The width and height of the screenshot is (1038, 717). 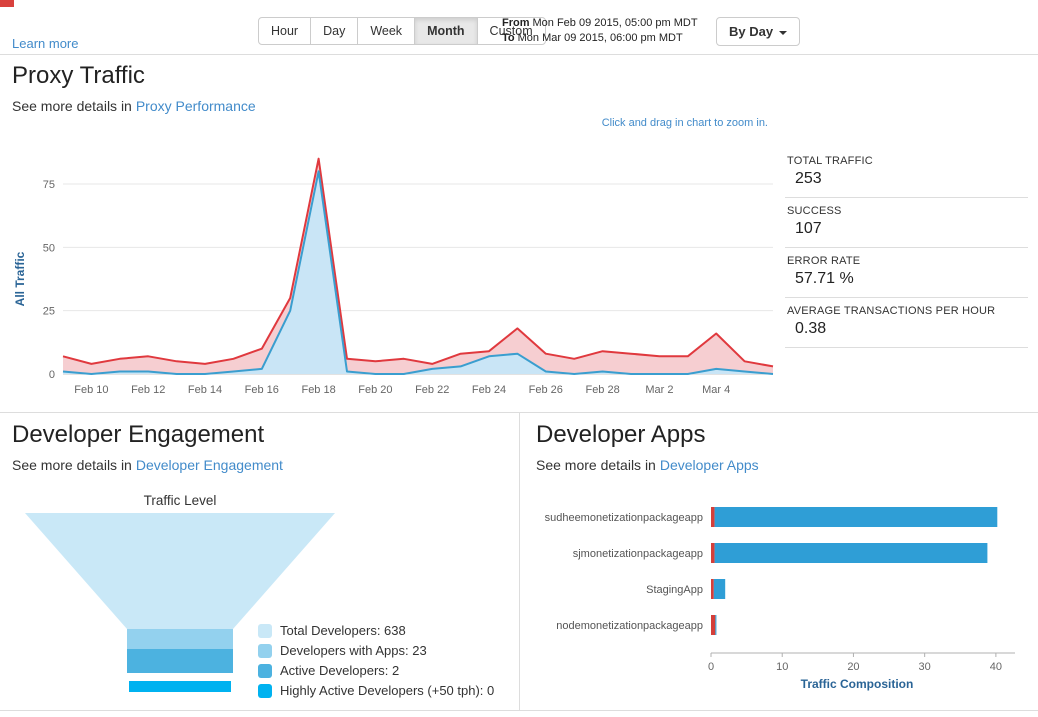 What do you see at coordinates (508, 38) in the screenshot?
I see `to-label: To` at bounding box center [508, 38].